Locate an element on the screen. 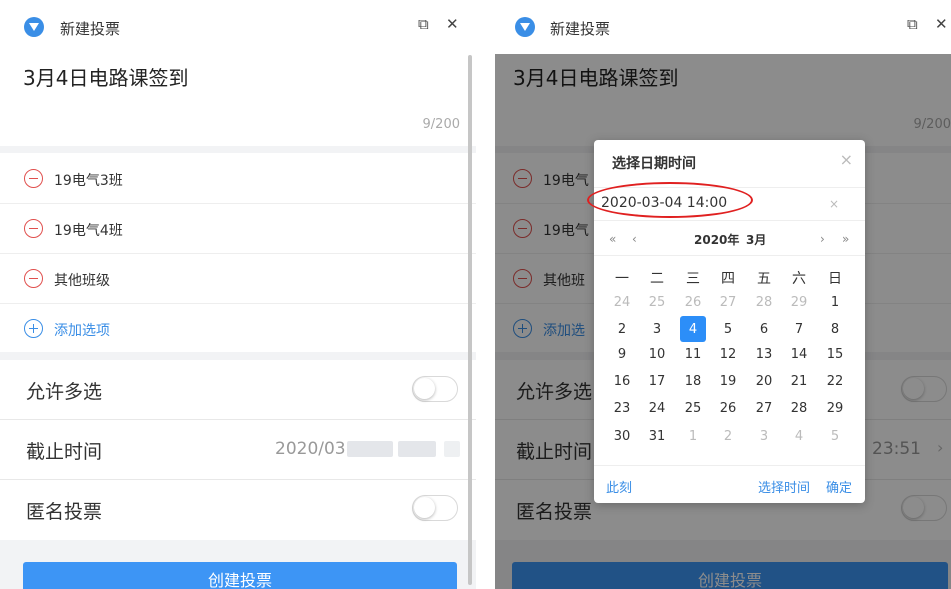 This screenshot has width=951, height=589. option-label: 其他班级 is located at coordinates (82, 280).